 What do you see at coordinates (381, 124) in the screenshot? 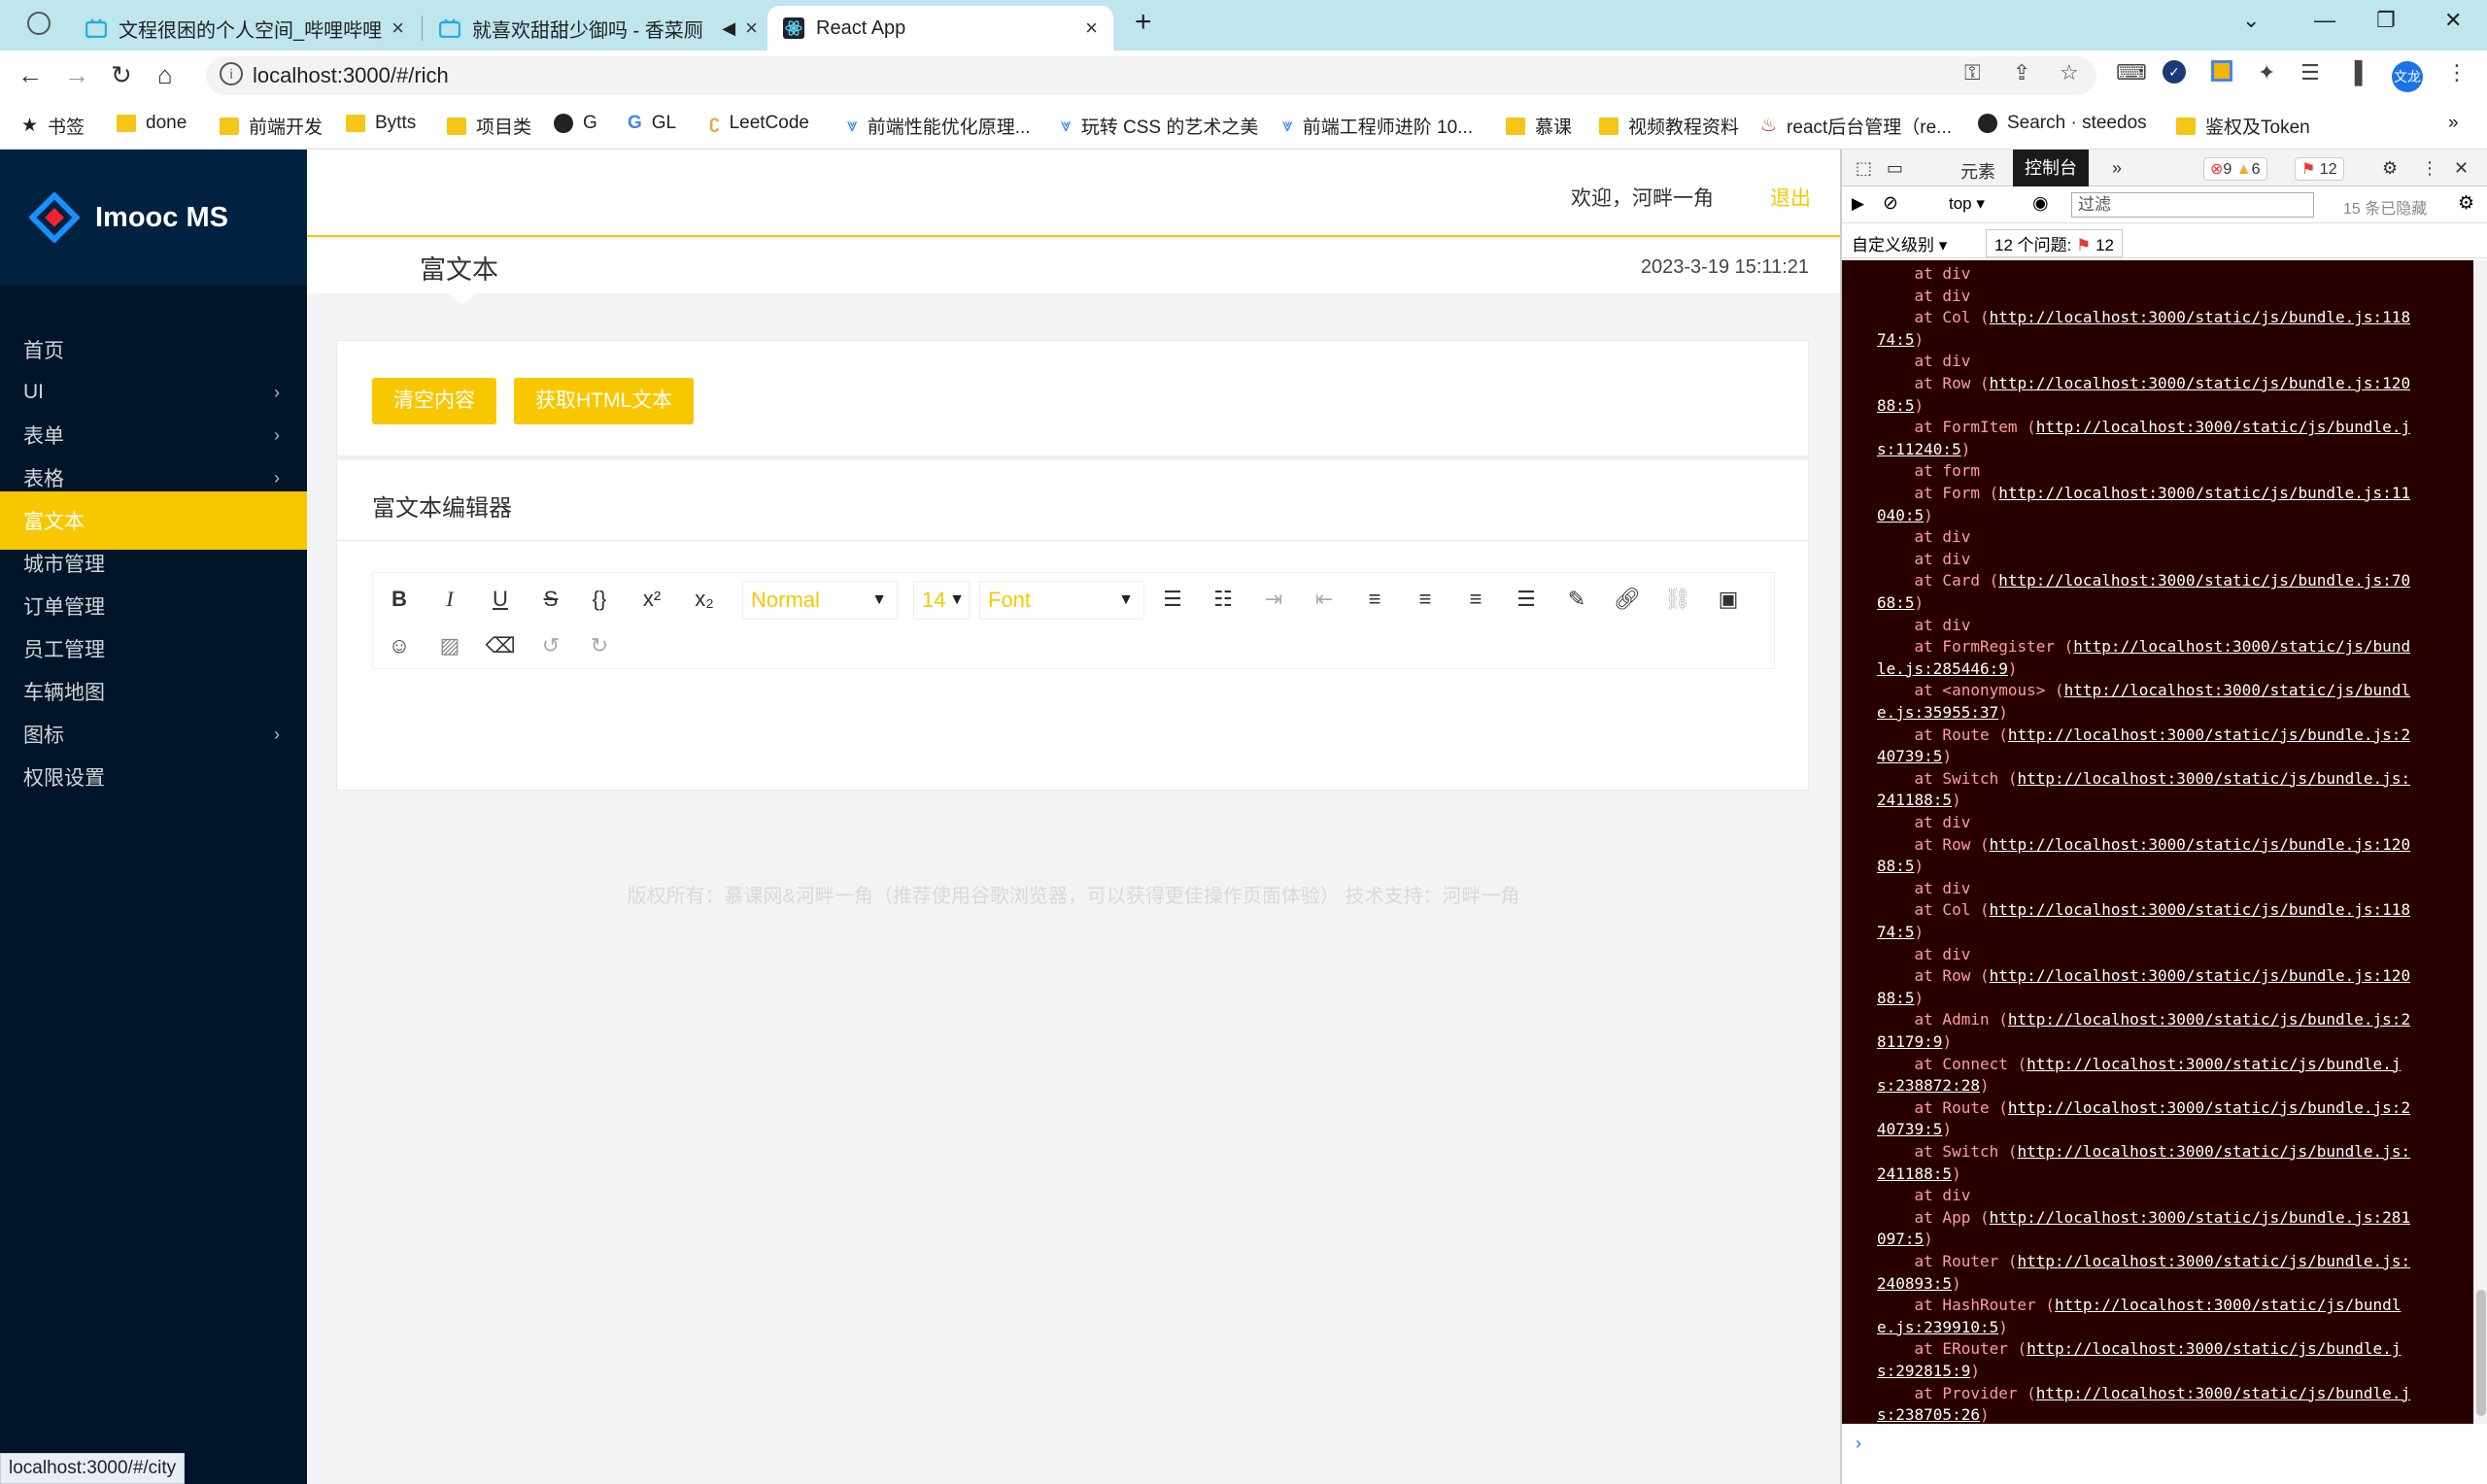
I see `bookmark-folder: Bytts` at bounding box center [381, 124].